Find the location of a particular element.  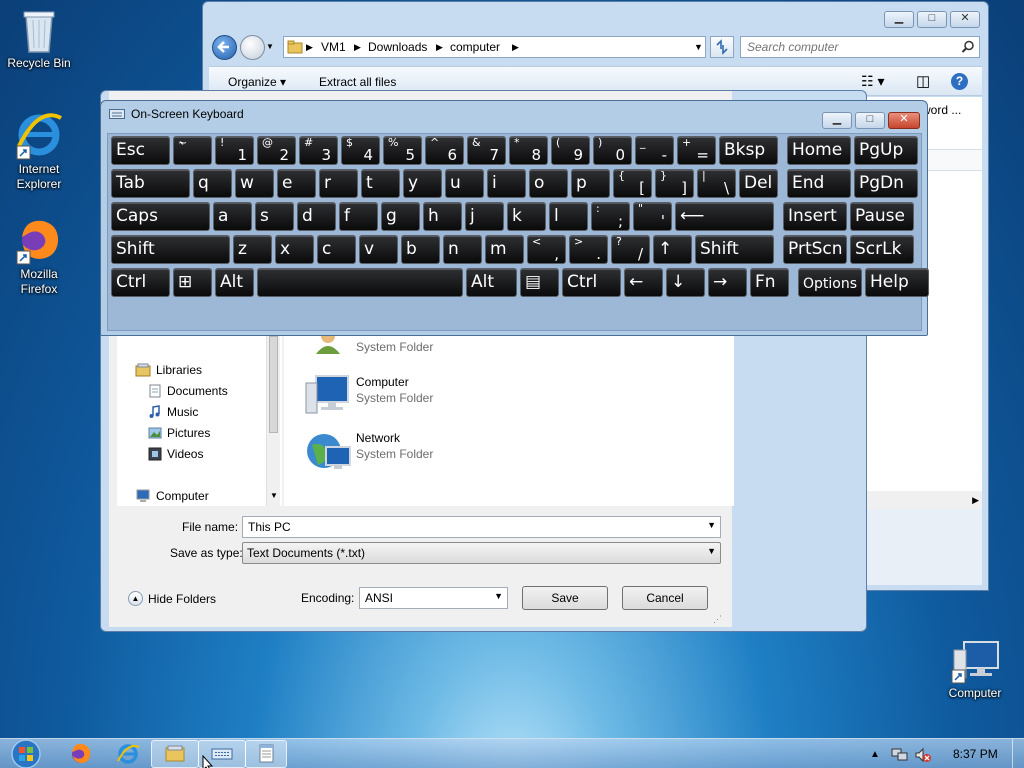

key-2: @2 is located at coordinates (276, 150).